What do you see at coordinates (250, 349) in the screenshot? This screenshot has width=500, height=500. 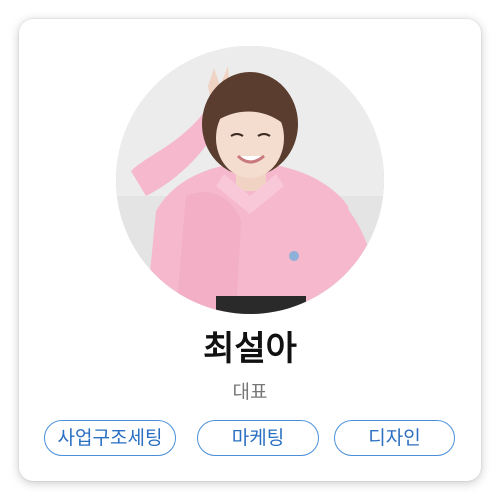 I see `profile-name: 최설아` at bounding box center [250, 349].